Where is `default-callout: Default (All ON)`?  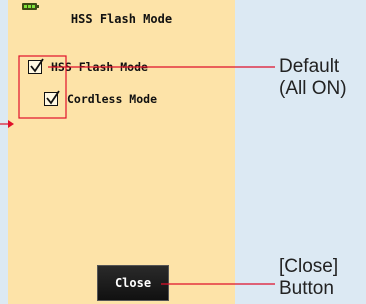
default-callout: Default (All ON) is located at coordinates (313, 78).